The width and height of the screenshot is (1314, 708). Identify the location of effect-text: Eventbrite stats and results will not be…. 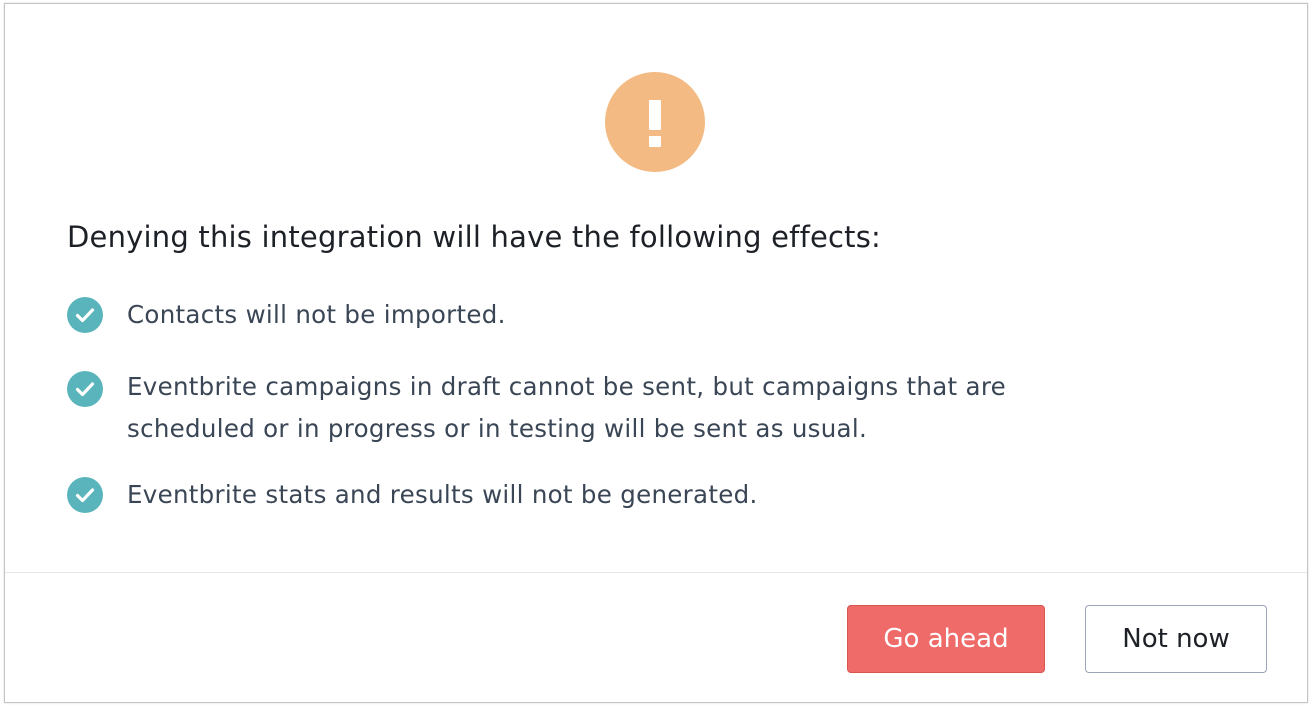
(442, 494).